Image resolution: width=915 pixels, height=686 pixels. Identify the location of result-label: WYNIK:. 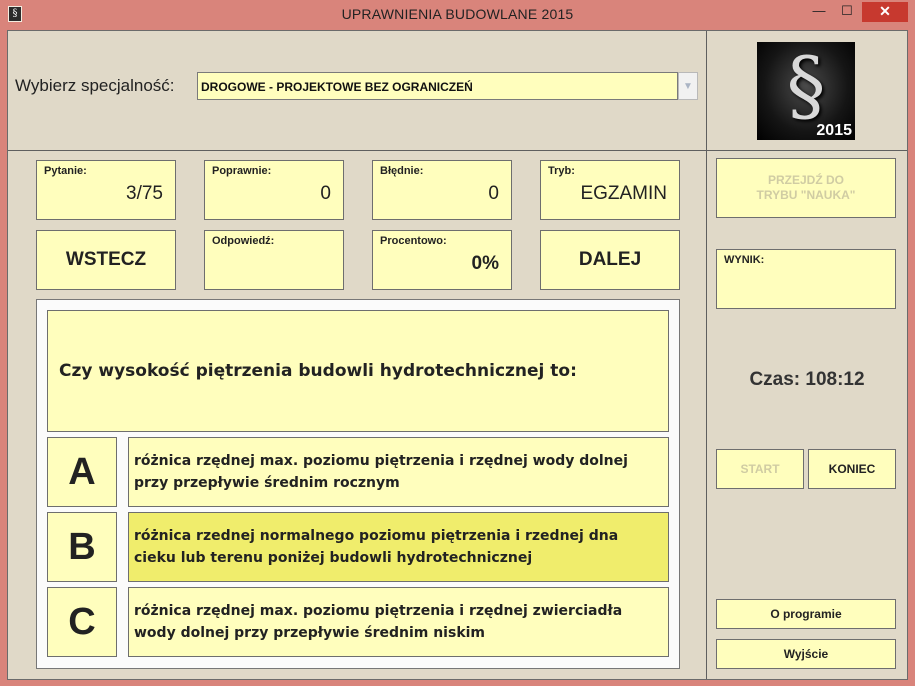
(744, 260).